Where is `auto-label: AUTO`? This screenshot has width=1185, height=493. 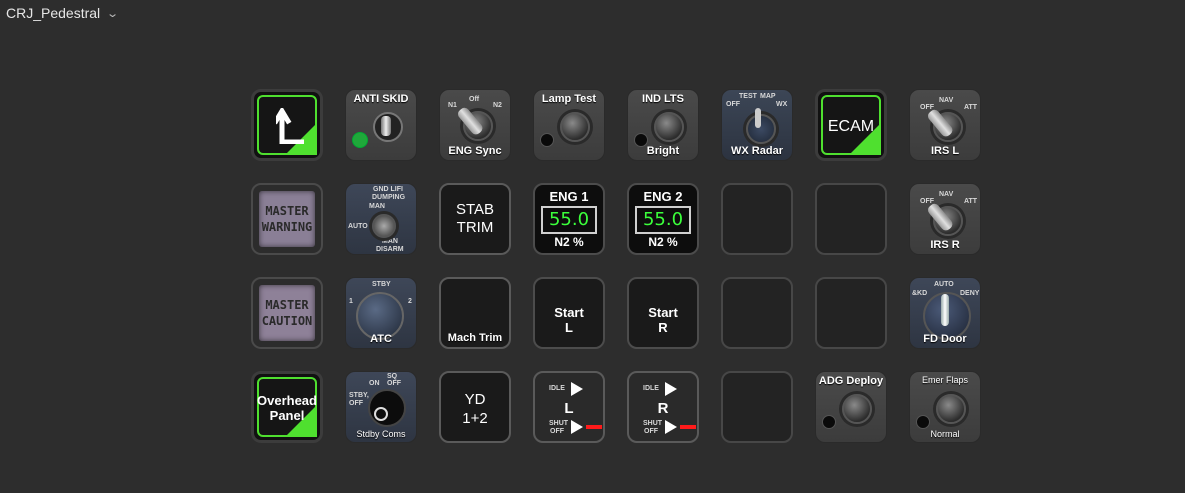
auto-label: AUTO is located at coordinates (358, 226).